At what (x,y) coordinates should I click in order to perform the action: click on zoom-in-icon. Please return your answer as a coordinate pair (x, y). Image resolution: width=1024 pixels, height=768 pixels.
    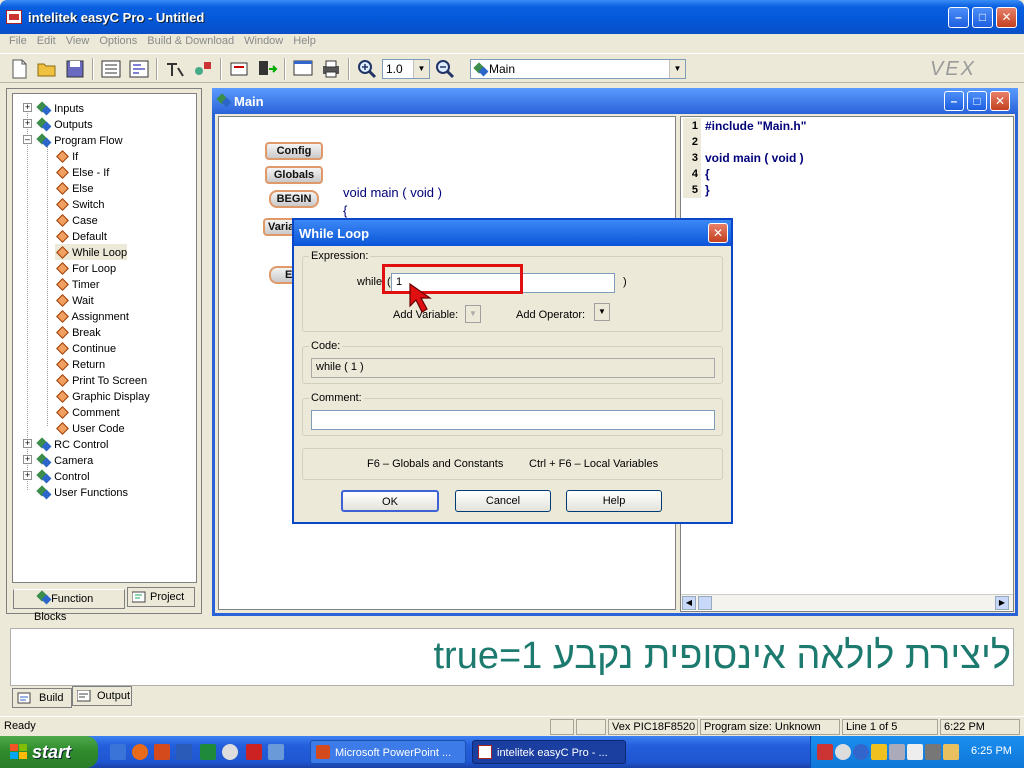
    Looking at the image, I should click on (367, 69).